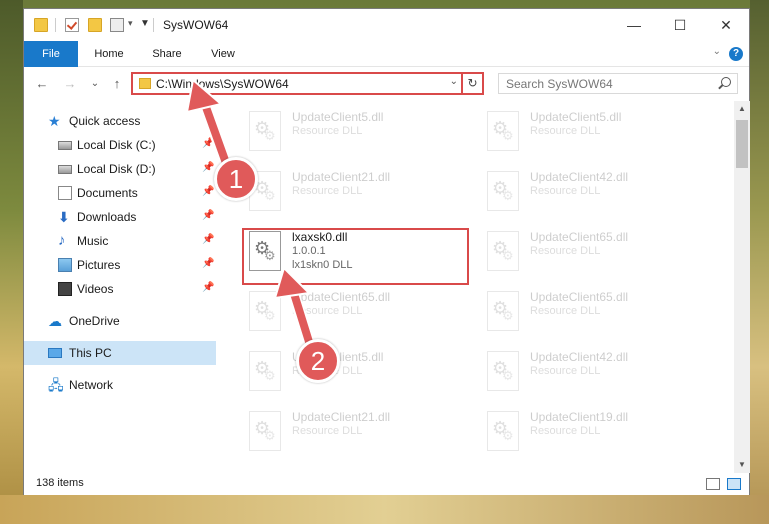 Image resolution: width=769 pixels, height=524 pixels. What do you see at coordinates (62, 240) in the screenshot?
I see `music-icon: ♪` at bounding box center [62, 240].